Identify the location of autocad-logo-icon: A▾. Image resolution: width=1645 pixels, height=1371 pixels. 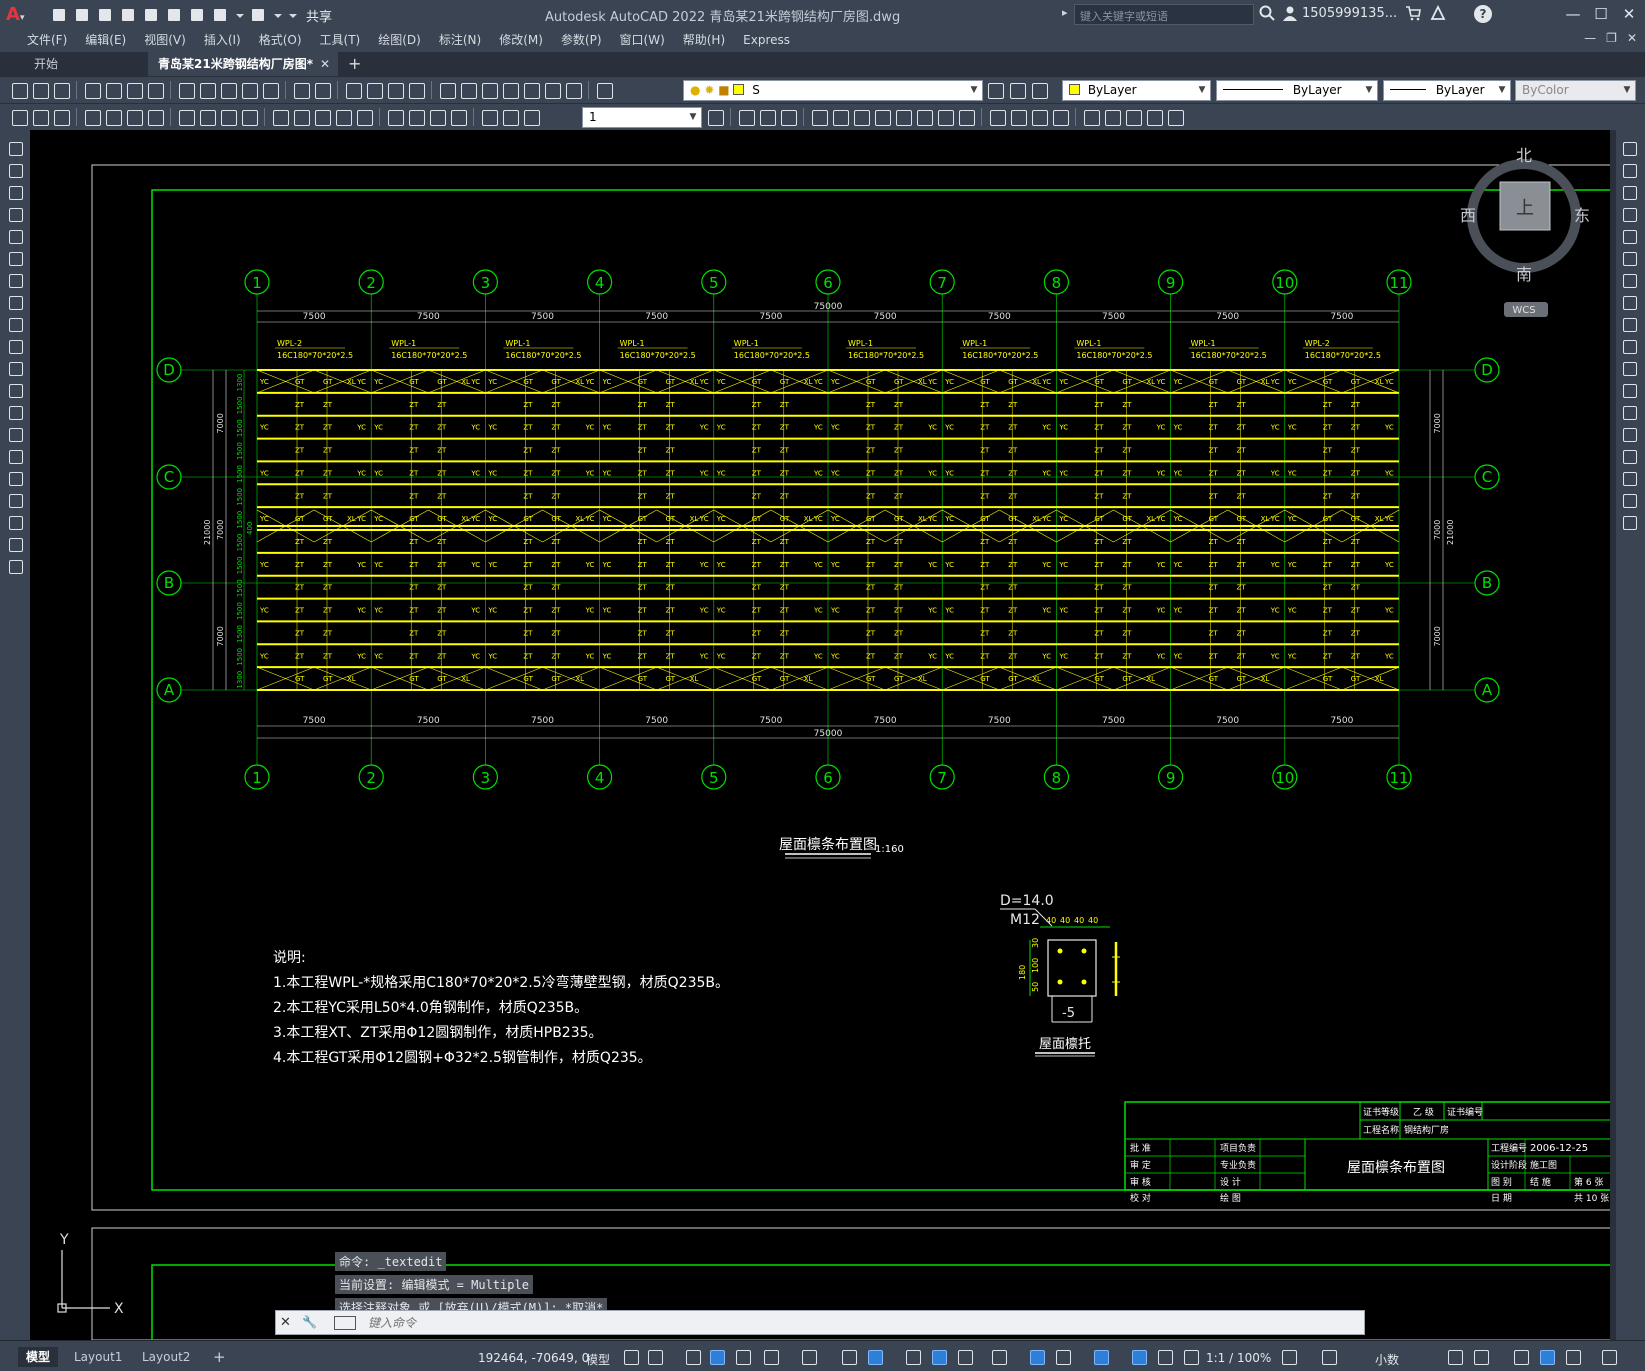
(17, 14).